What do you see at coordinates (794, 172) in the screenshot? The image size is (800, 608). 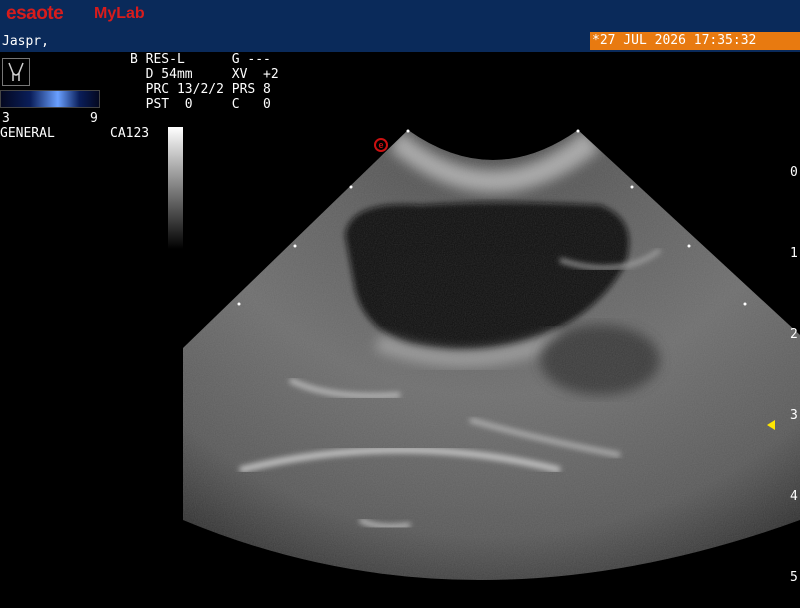 I see `depth-label: 0` at bounding box center [794, 172].